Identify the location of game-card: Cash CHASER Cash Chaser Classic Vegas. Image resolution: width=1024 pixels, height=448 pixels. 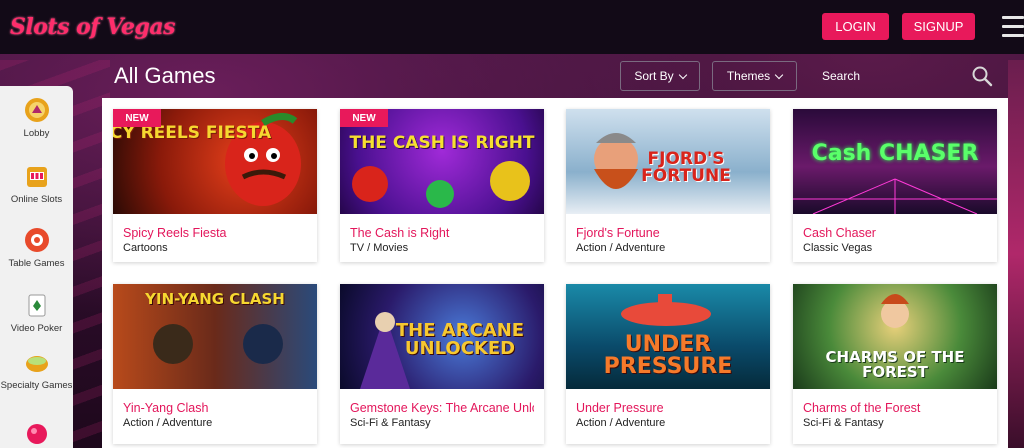
(895, 185).